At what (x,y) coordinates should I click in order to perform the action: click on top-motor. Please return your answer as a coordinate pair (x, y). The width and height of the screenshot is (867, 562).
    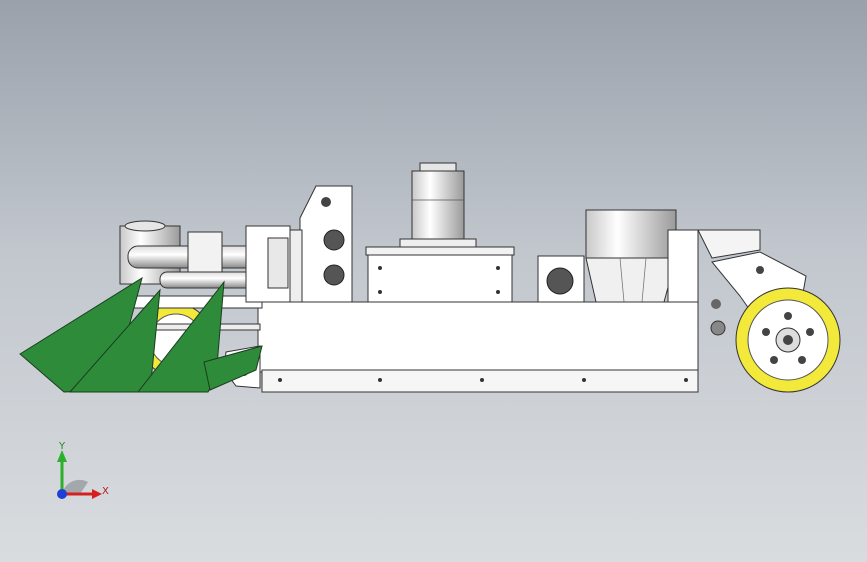
    Looking at the image, I should click on (438, 205).